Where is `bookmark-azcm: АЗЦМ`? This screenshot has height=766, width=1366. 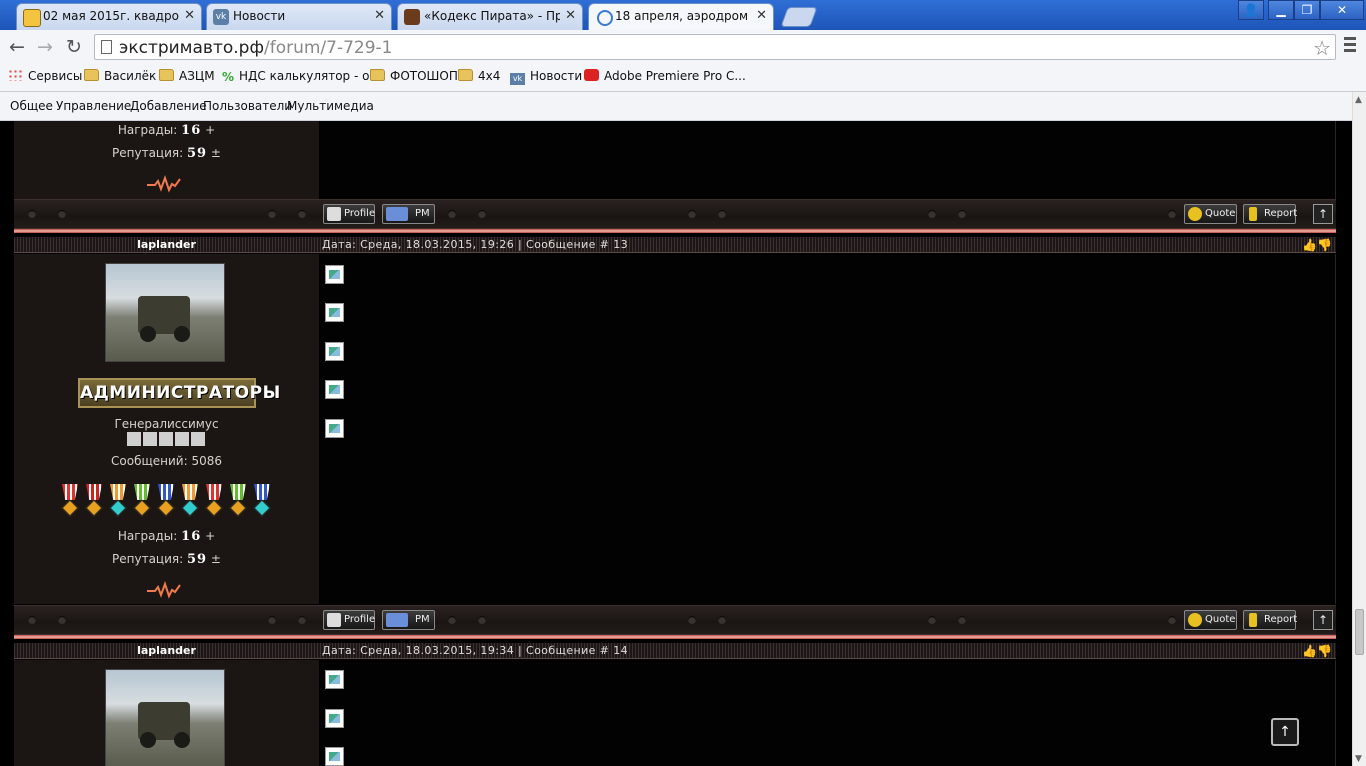 bookmark-azcm: АЗЦМ is located at coordinates (187, 76).